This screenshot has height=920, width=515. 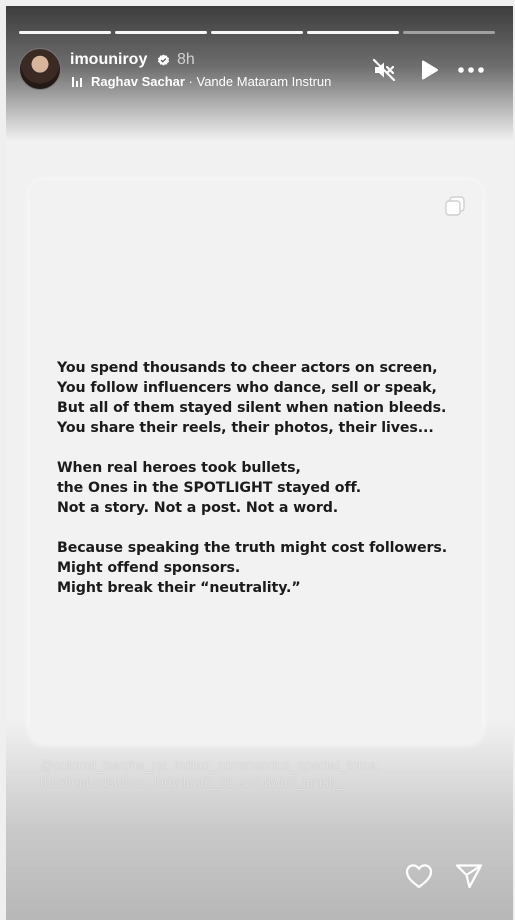 I want to click on play-icon, so click(x=429, y=70).